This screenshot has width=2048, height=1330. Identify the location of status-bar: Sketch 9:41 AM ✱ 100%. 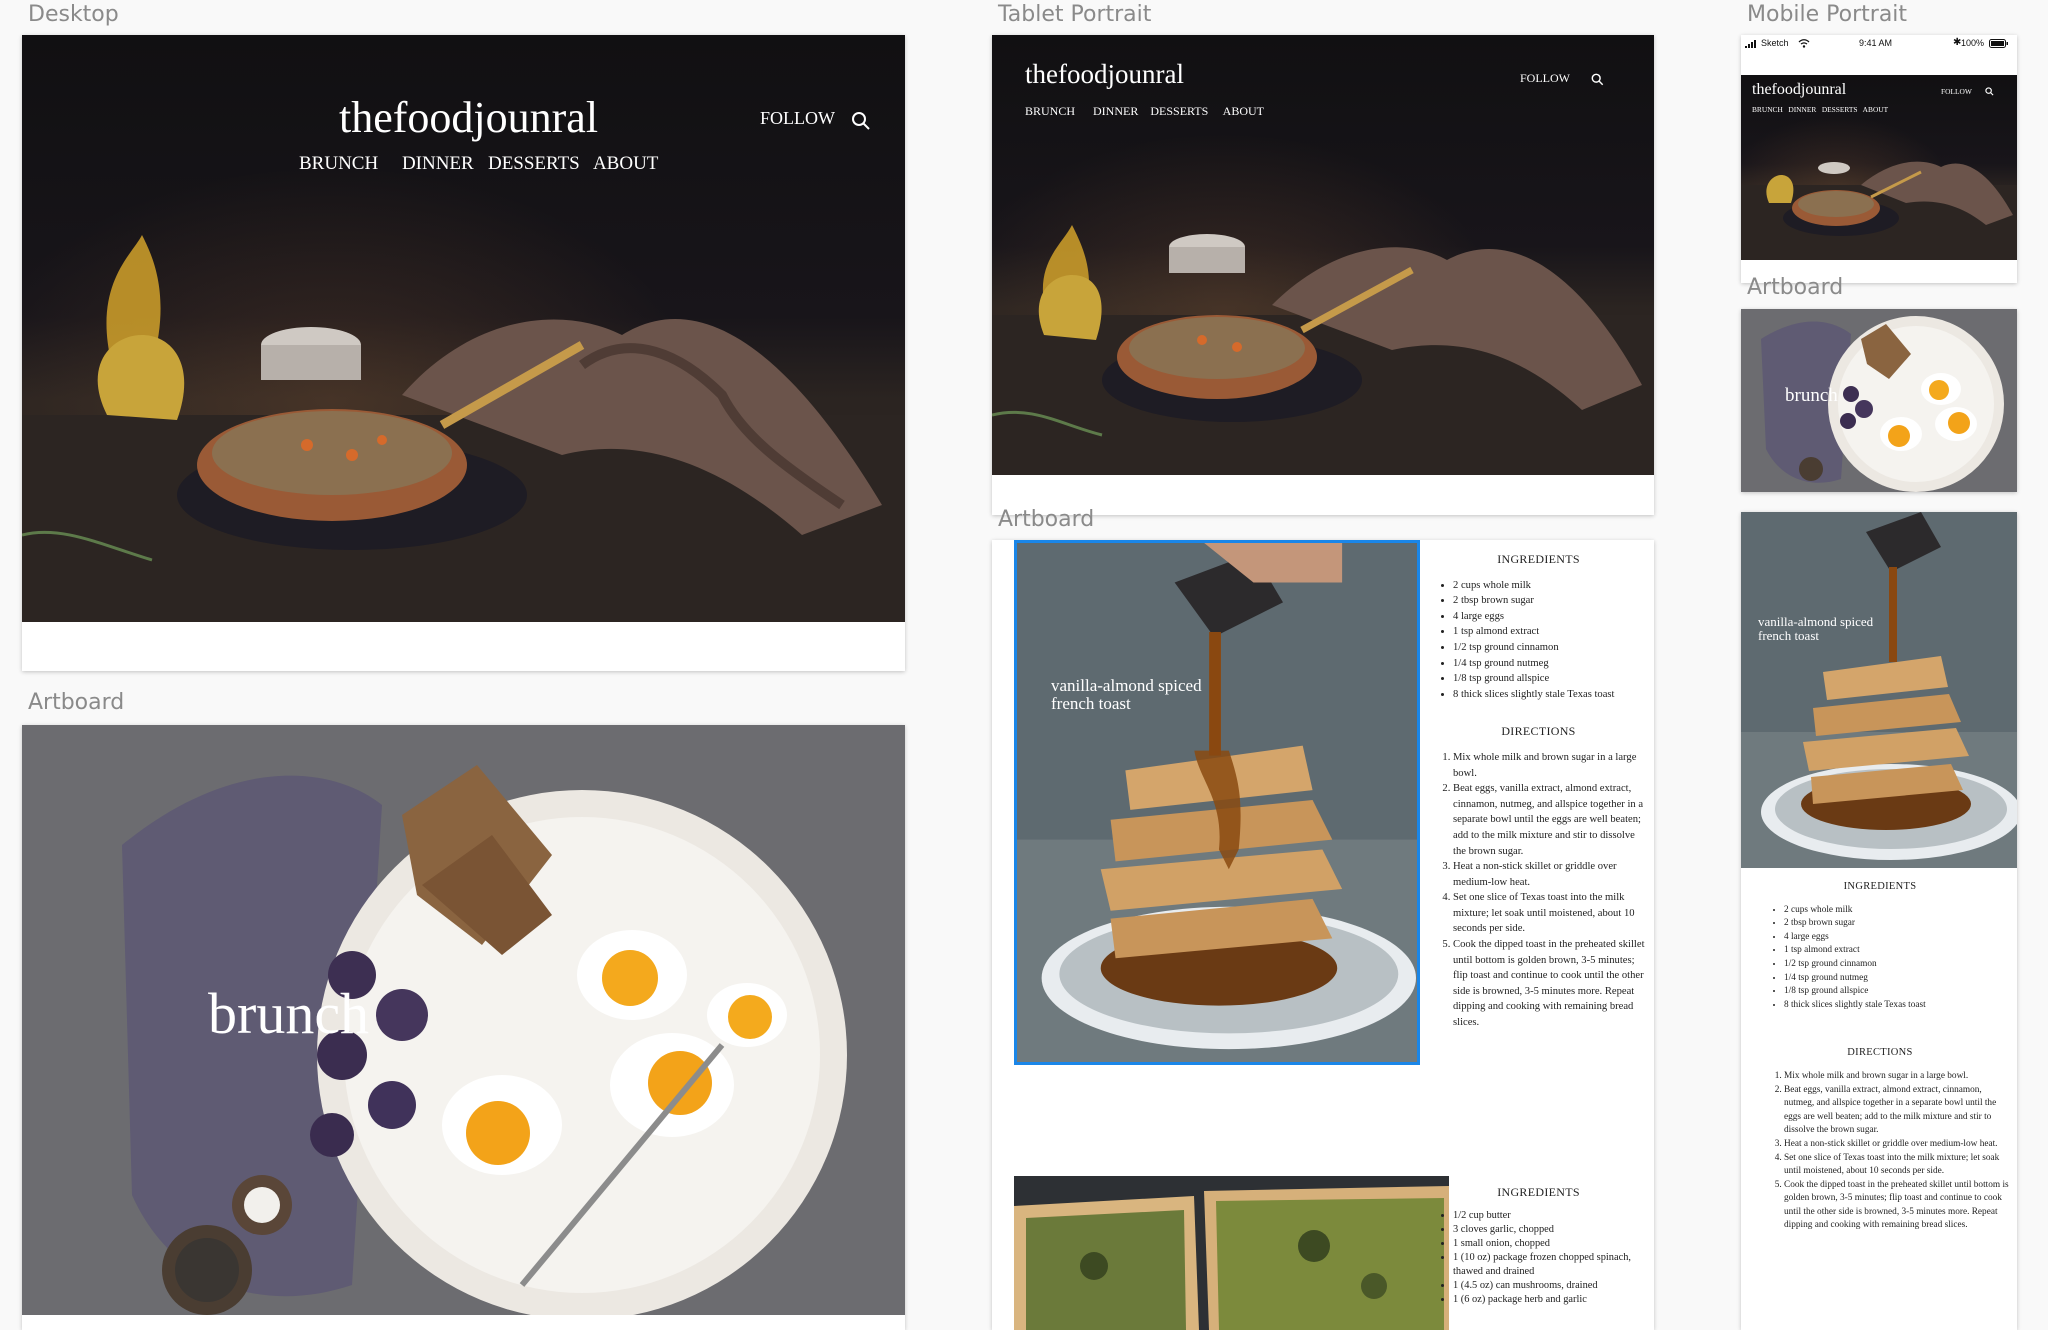
(1879, 45).